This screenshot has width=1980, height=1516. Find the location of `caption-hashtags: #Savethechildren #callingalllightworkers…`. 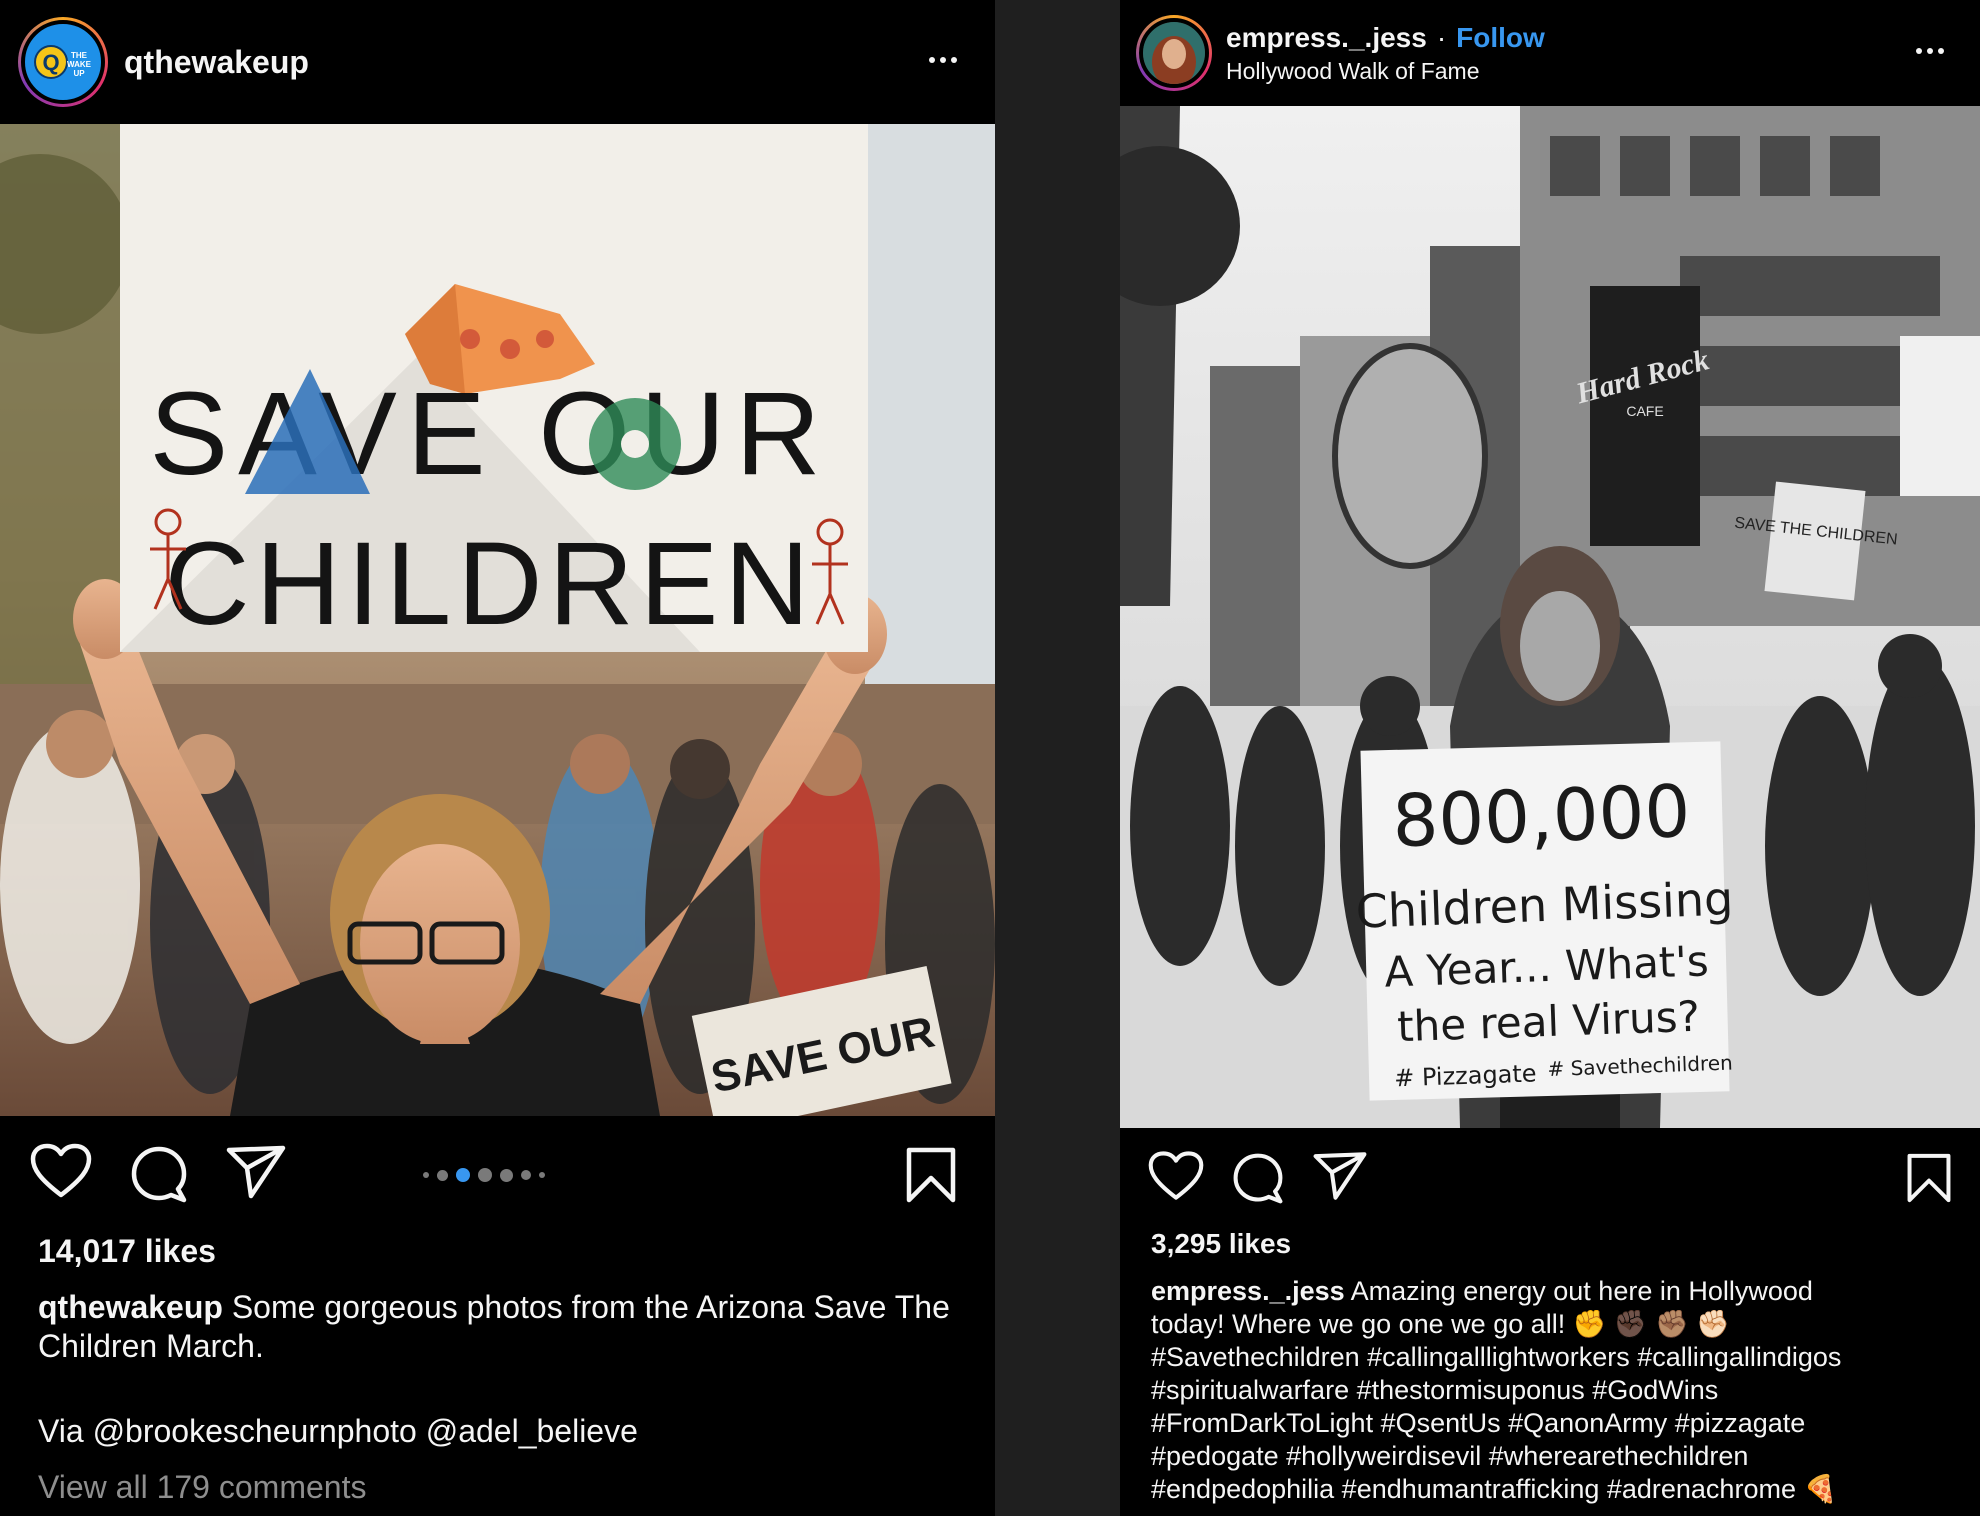

caption-hashtags: #Savethechildren #callingalllightworkers… is located at coordinates (1556, 1357).